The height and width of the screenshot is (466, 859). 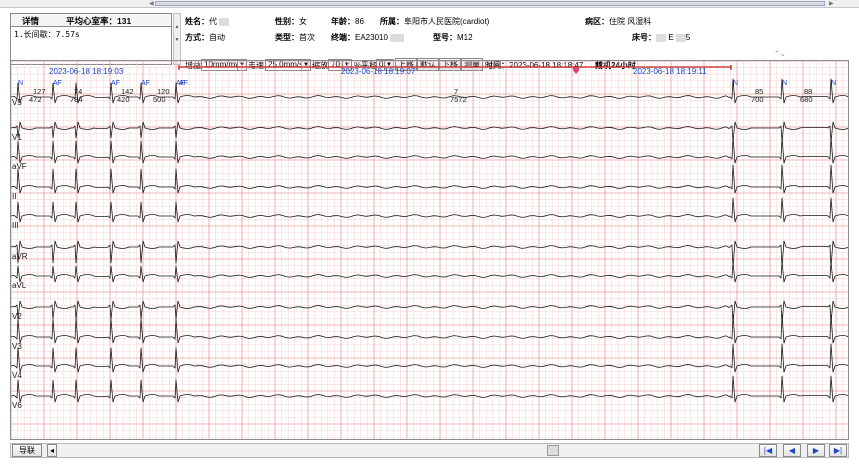 What do you see at coordinates (19, 285) in the screenshot?
I see `lead-label: aVL` at bounding box center [19, 285].